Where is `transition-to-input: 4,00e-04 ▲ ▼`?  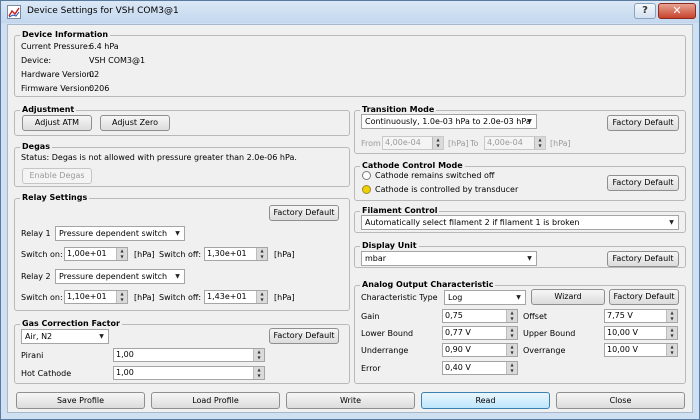 transition-to-input: 4,00e-04 ▲ ▼ is located at coordinates (515, 143).